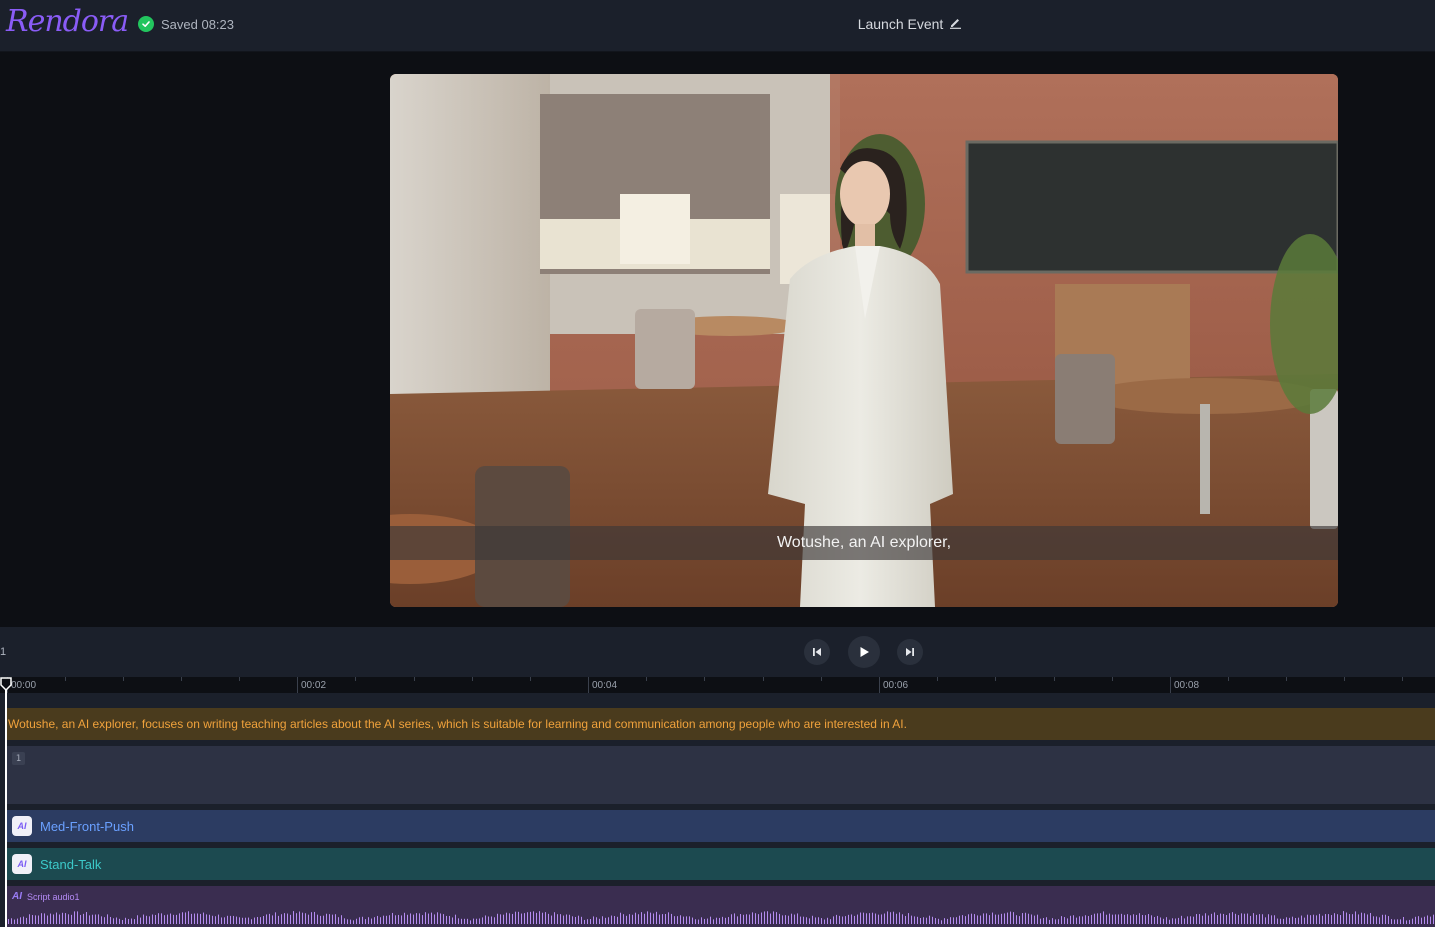  I want to click on pencil-icon, so click(955, 24).